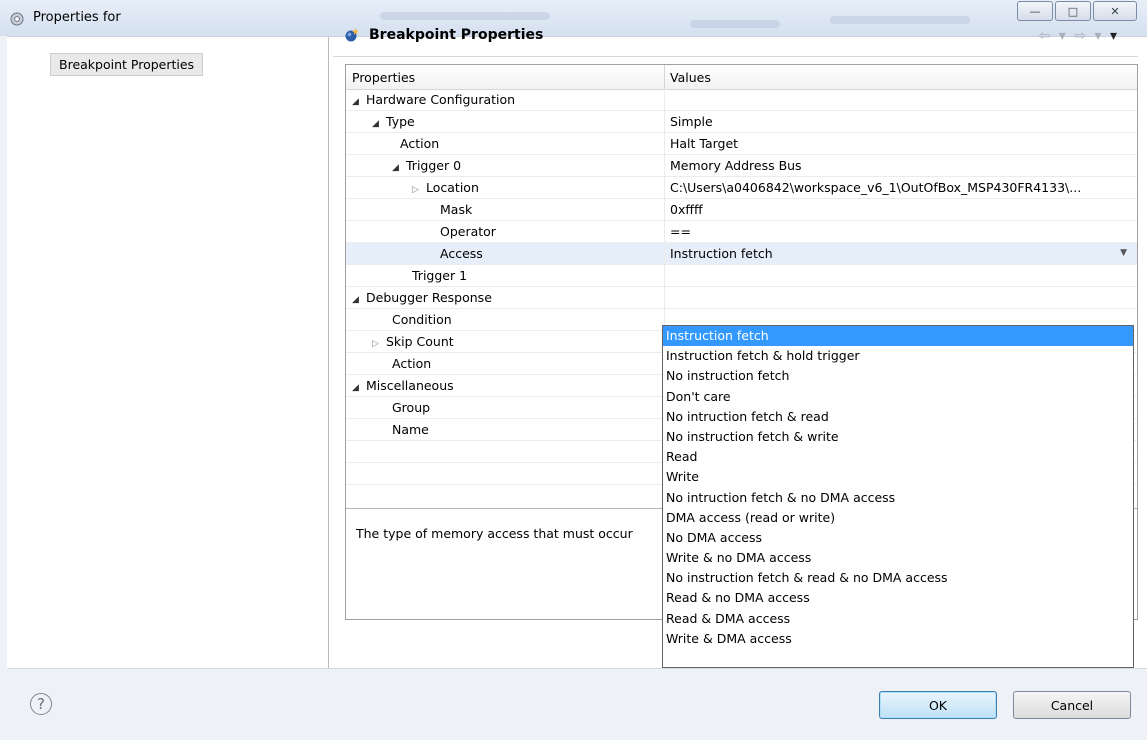 This screenshot has width=1147, height=740. Describe the element at coordinates (434, 165) in the screenshot. I see `row-label: Trigger 0` at that location.